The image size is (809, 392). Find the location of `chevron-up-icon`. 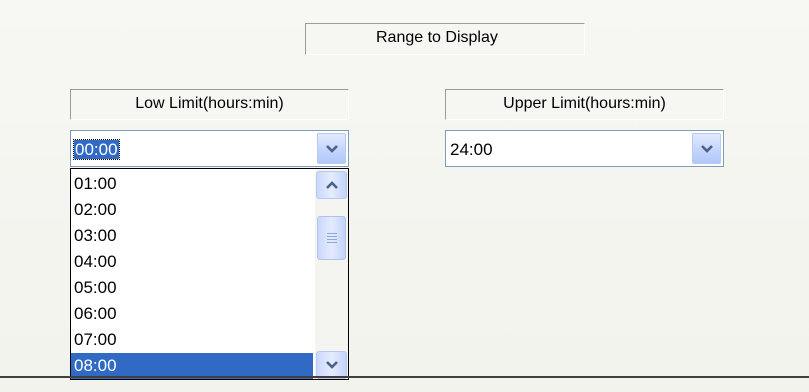

chevron-up-icon is located at coordinates (331, 185).